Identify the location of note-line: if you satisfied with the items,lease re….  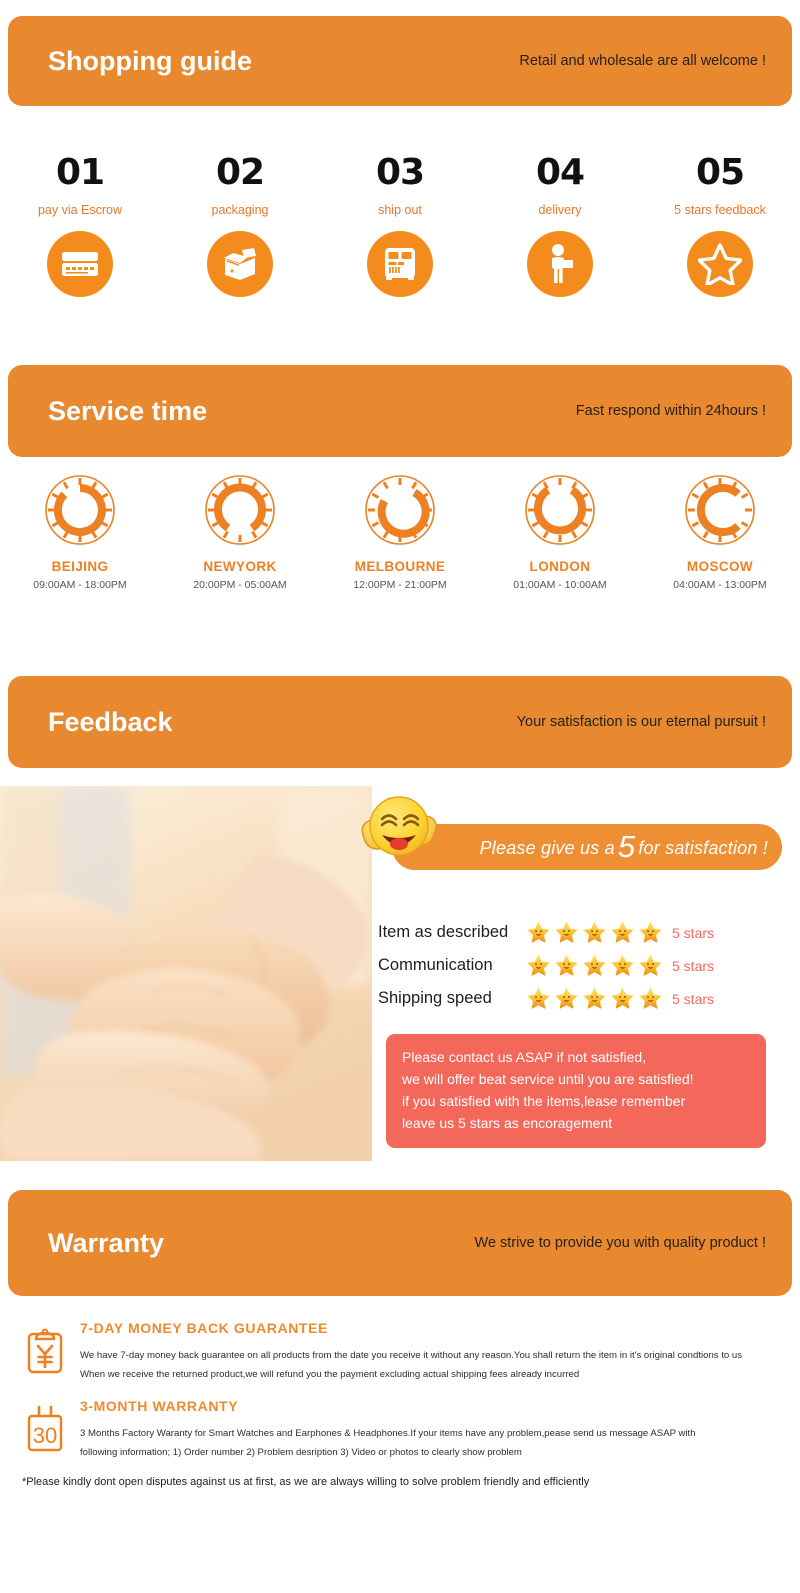
(544, 1101).